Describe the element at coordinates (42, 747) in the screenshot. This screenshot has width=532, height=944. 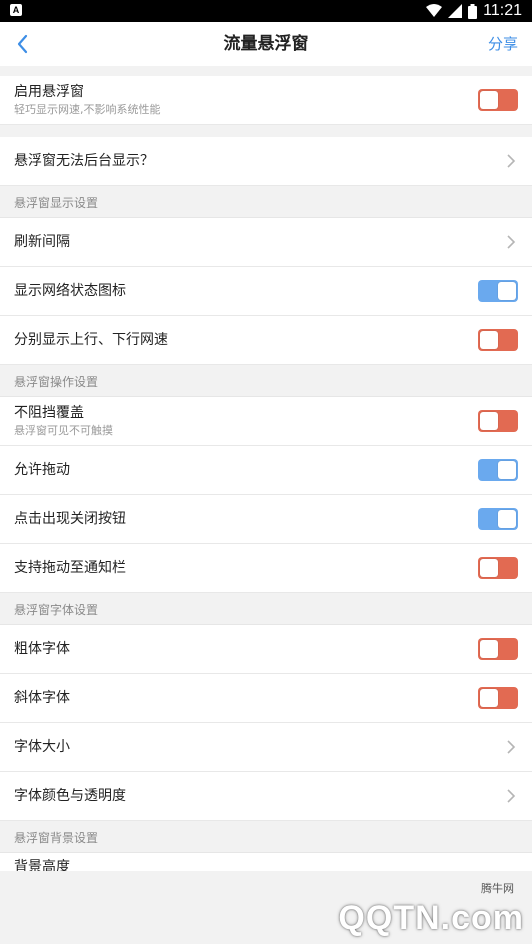
I see `row-label: 字体大小` at that location.